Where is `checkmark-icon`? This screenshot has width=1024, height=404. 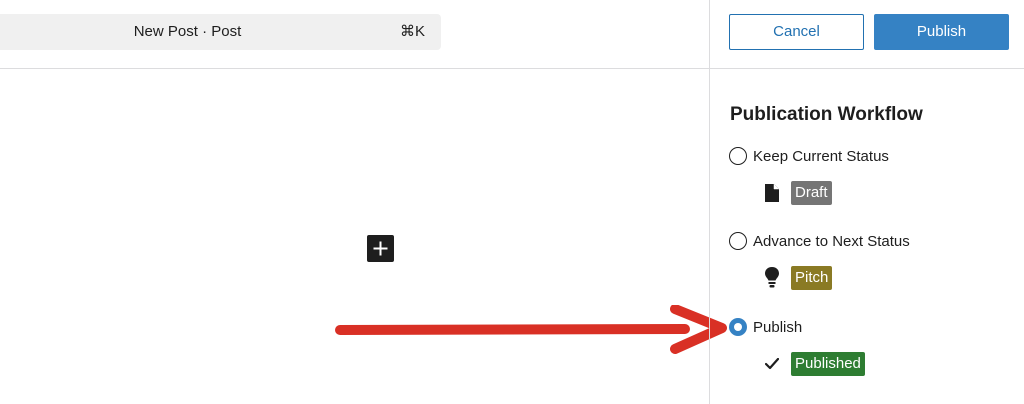
checkmark-icon is located at coordinates (772, 364).